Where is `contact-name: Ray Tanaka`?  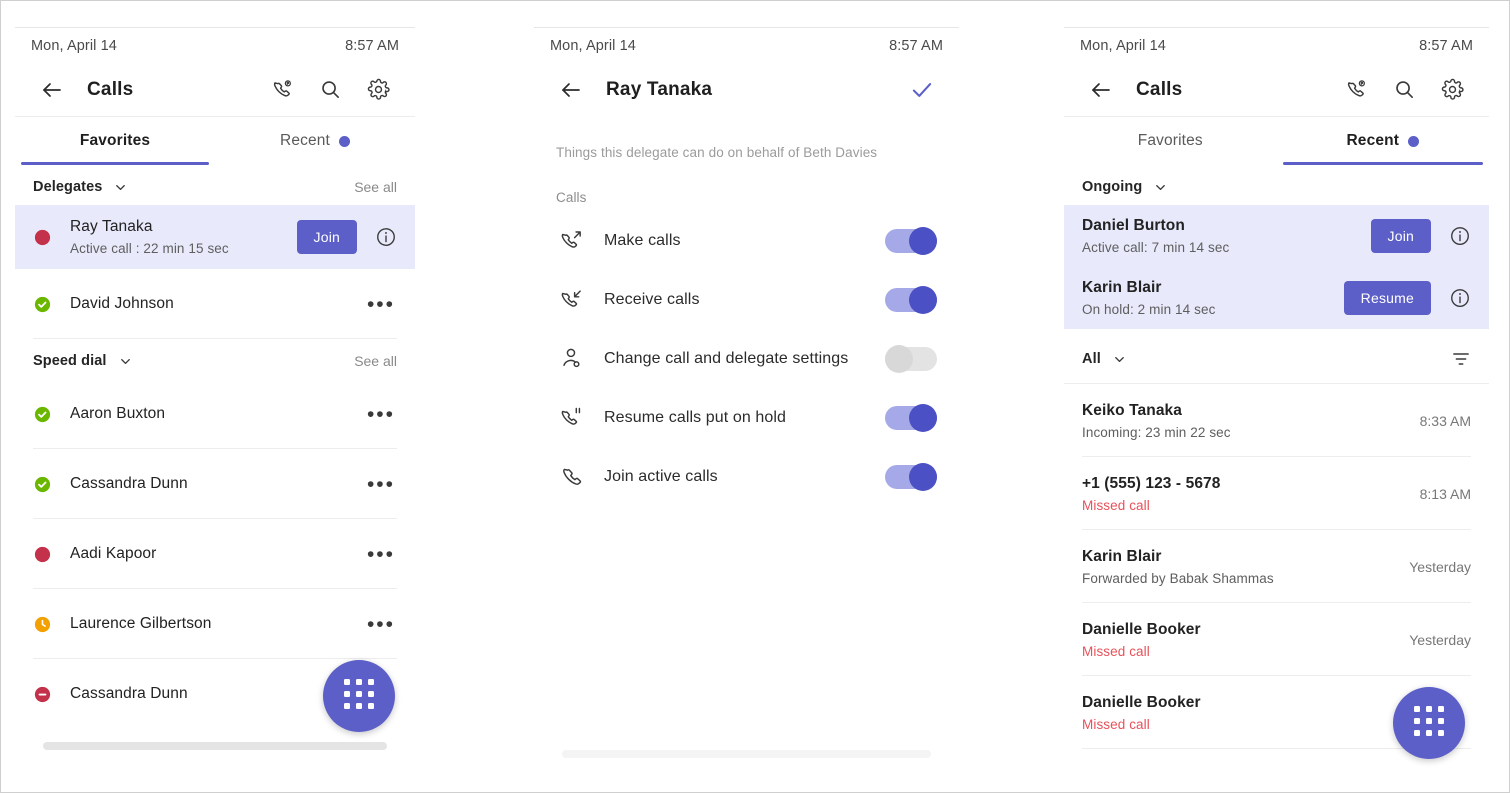 contact-name: Ray Tanaka is located at coordinates (111, 226).